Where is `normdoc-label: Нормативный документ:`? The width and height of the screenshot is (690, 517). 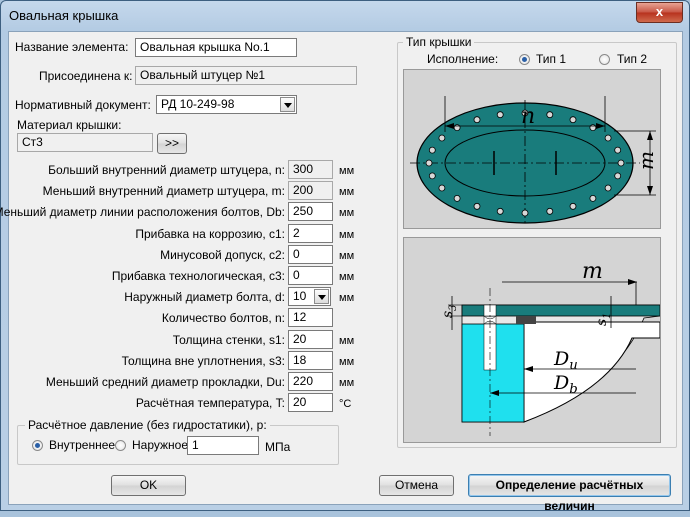 normdoc-label: Нормативный документ: is located at coordinates (83, 105).